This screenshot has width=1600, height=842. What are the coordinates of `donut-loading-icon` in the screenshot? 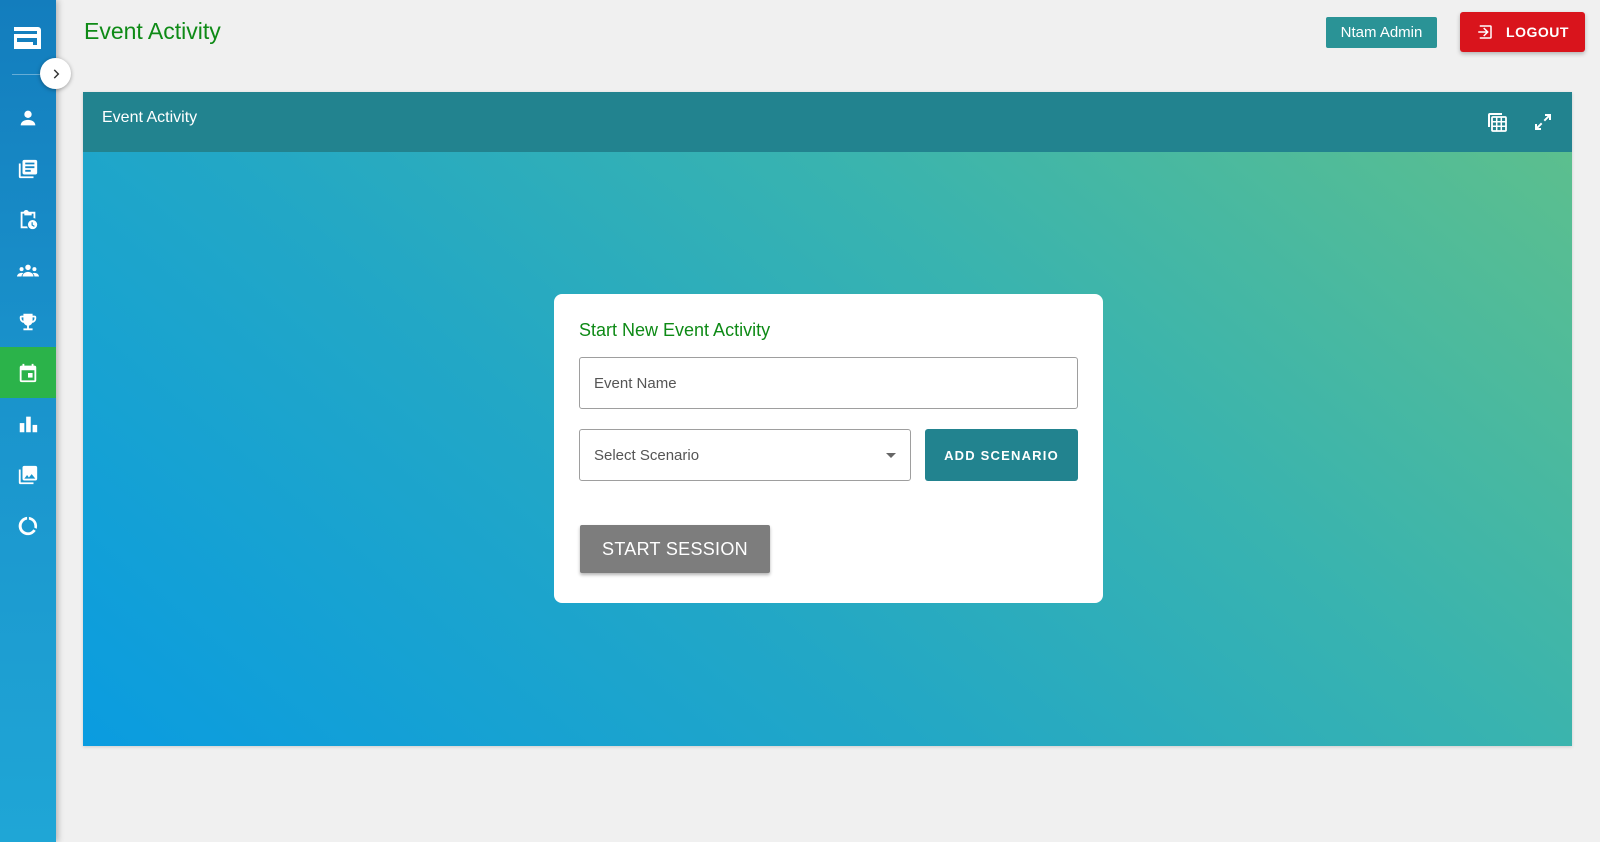 It's located at (28, 525).